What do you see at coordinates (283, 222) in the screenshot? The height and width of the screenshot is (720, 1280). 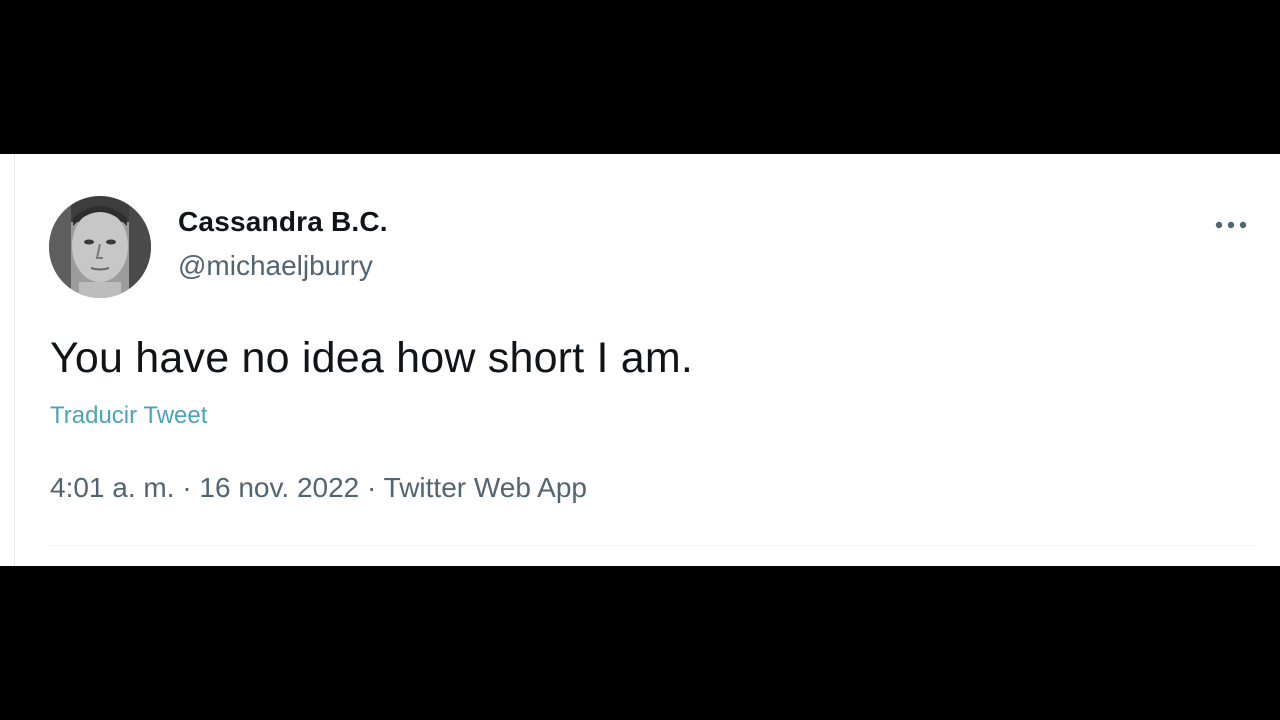 I see `author-display-name: Cassandra B.C.` at bounding box center [283, 222].